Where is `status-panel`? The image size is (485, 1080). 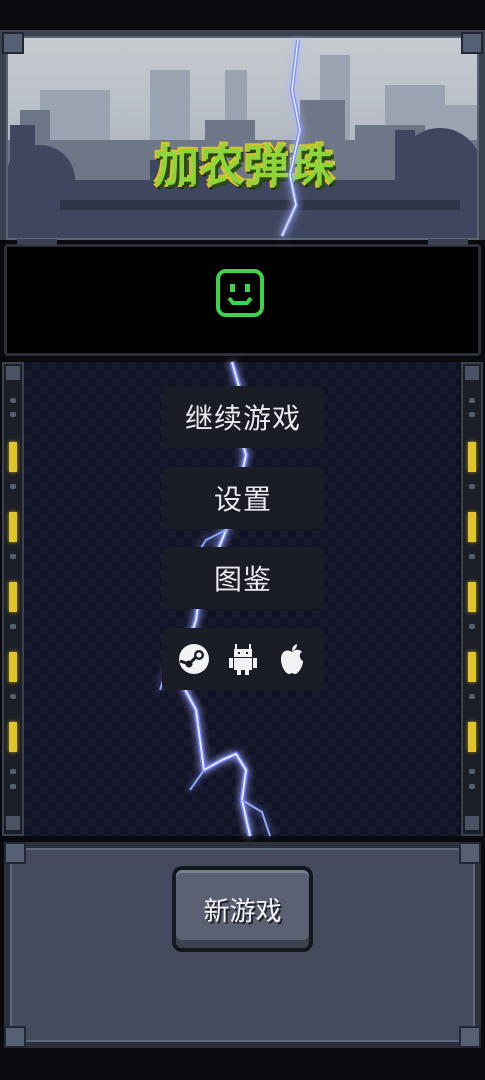
status-panel is located at coordinates (242, 297).